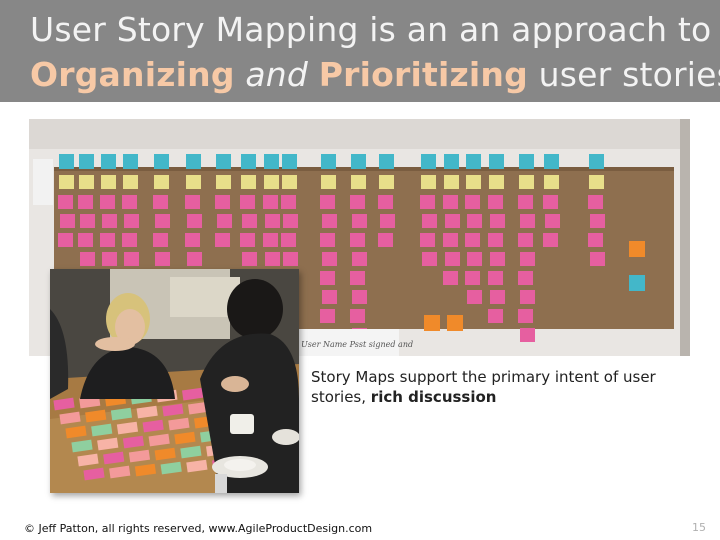 This screenshot has width=720, height=540. What do you see at coordinates (699, 527) in the screenshot?
I see `page-number: 15` at bounding box center [699, 527].